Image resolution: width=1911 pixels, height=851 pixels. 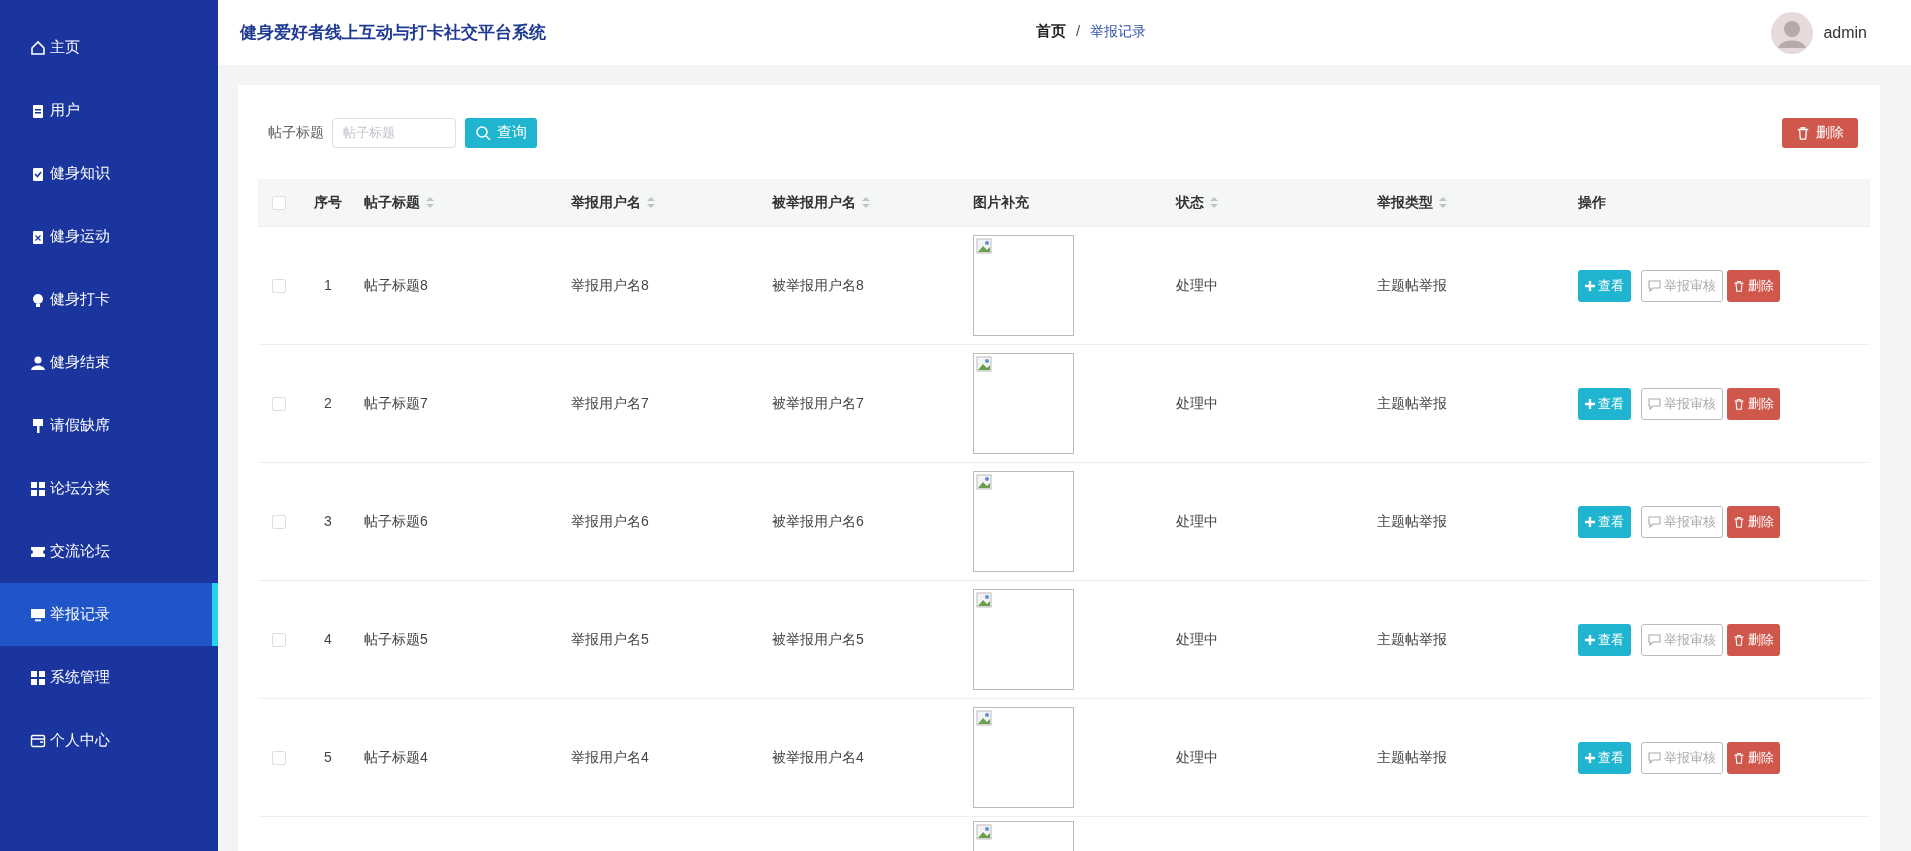 I want to click on sidebar-item: 健身运动, so click(x=109, y=236).